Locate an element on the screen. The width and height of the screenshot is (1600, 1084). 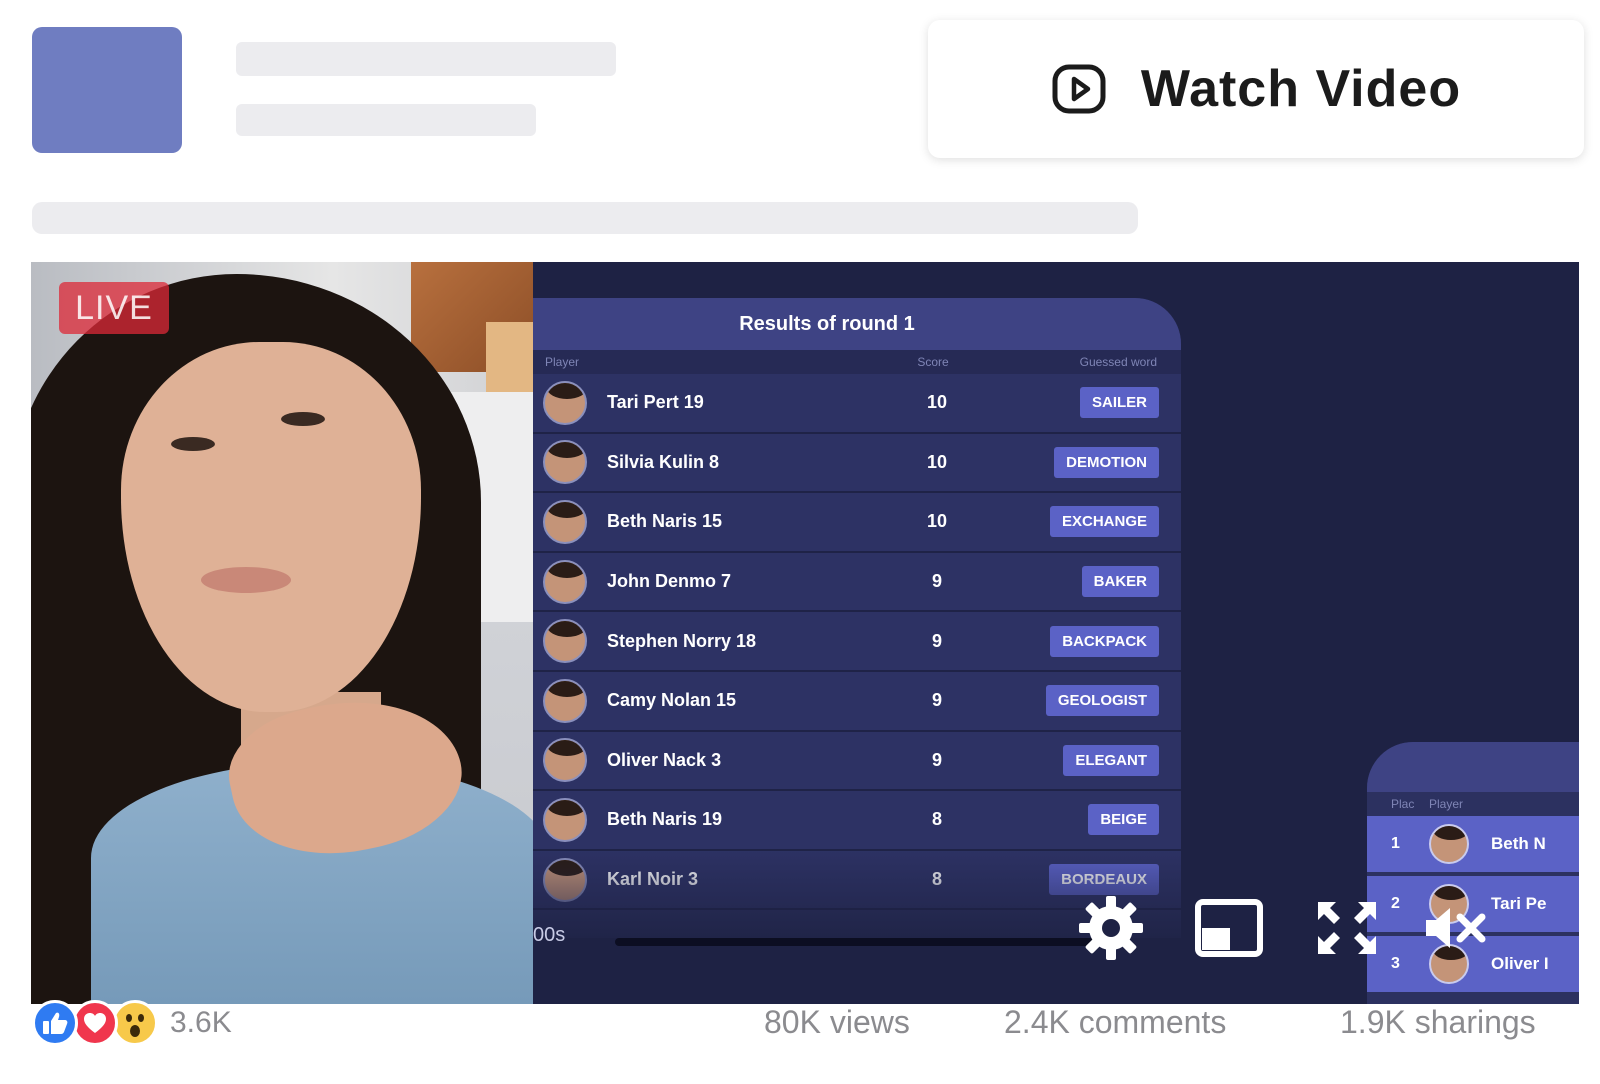
guessed-word-badge: EXCHANGE is located at coordinates (1104, 522).